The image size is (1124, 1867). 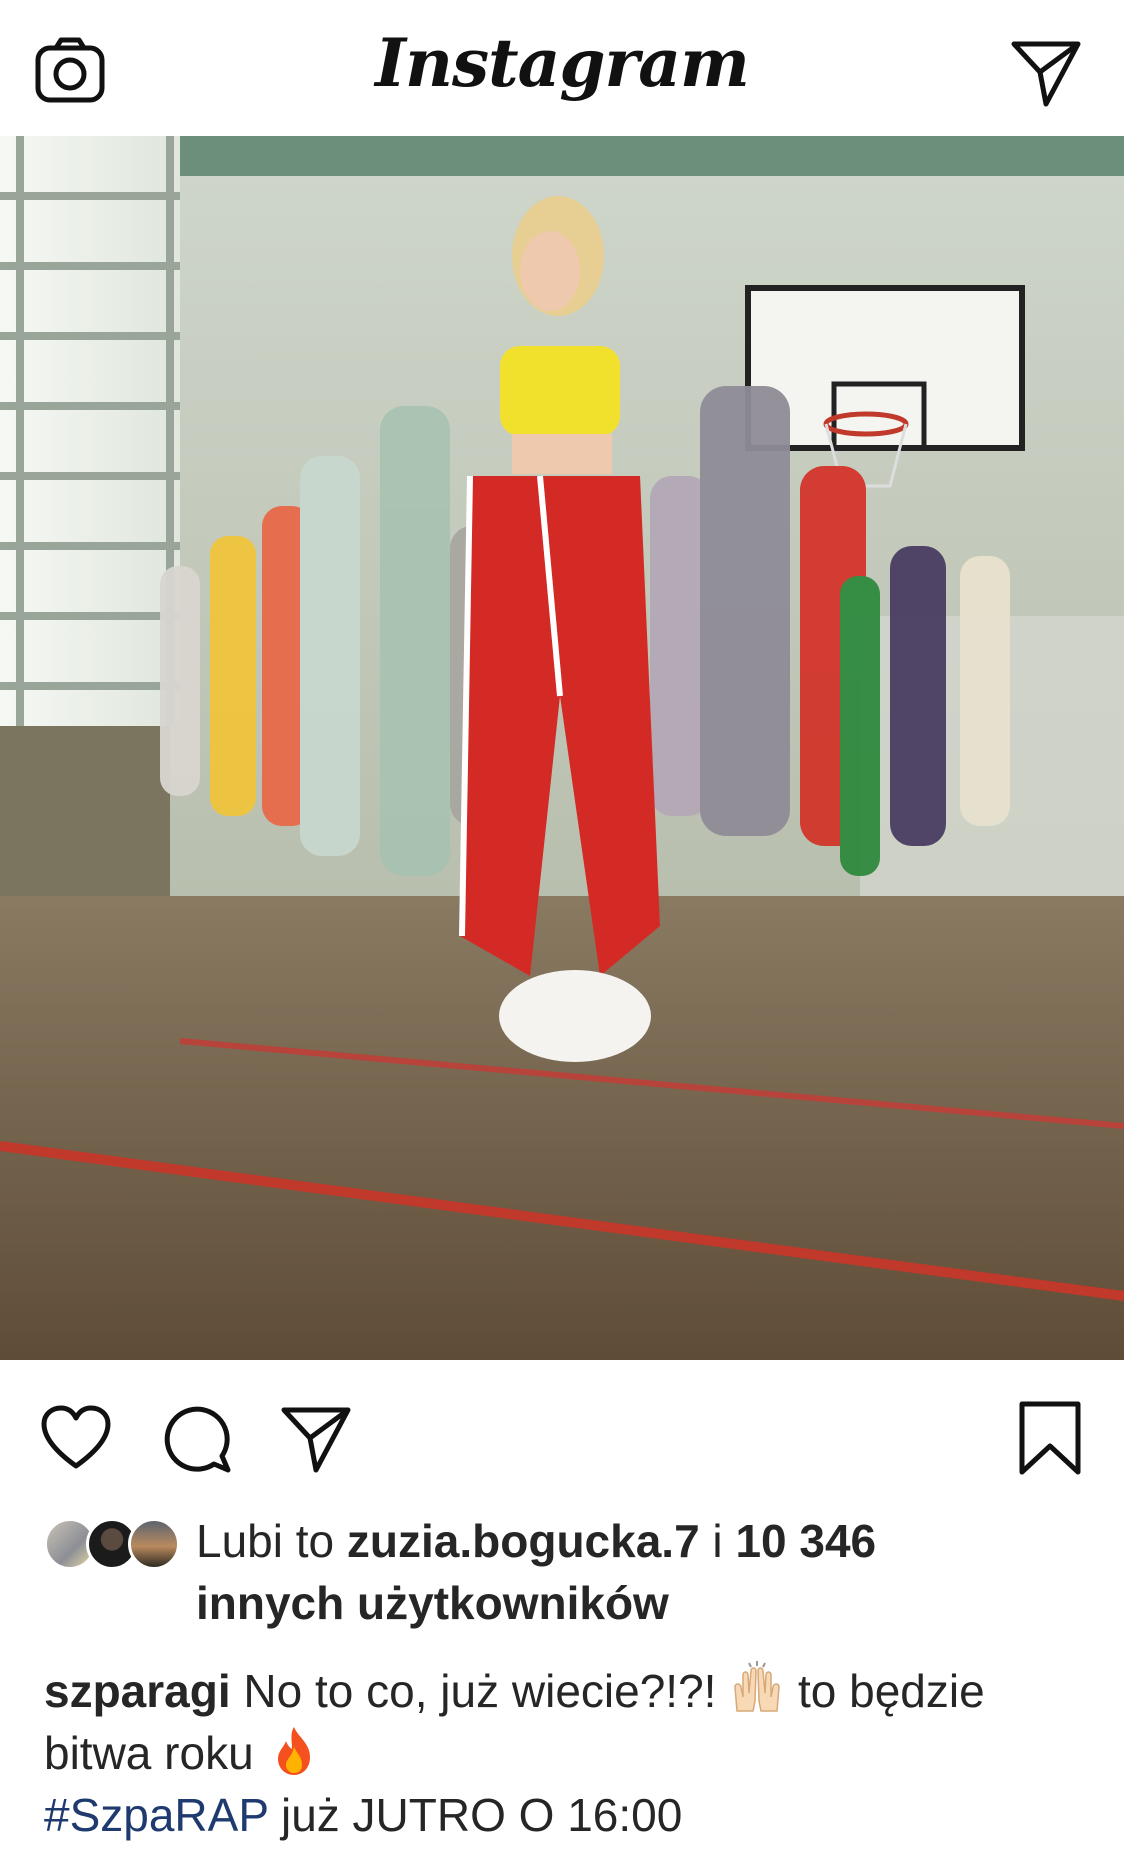 I want to click on liker-avatars, so click(x=114, y=1546).